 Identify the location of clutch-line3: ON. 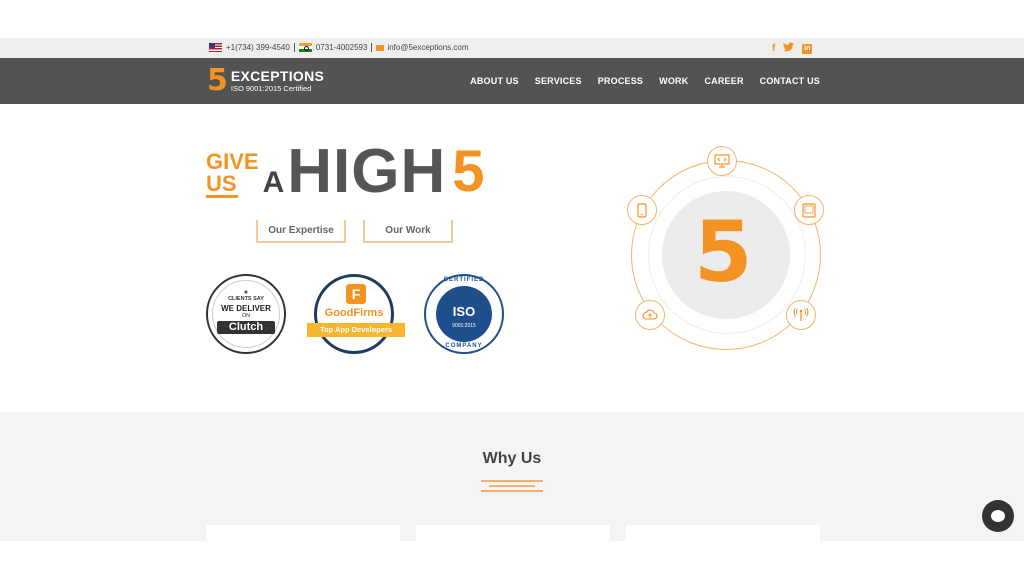
(246, 316).